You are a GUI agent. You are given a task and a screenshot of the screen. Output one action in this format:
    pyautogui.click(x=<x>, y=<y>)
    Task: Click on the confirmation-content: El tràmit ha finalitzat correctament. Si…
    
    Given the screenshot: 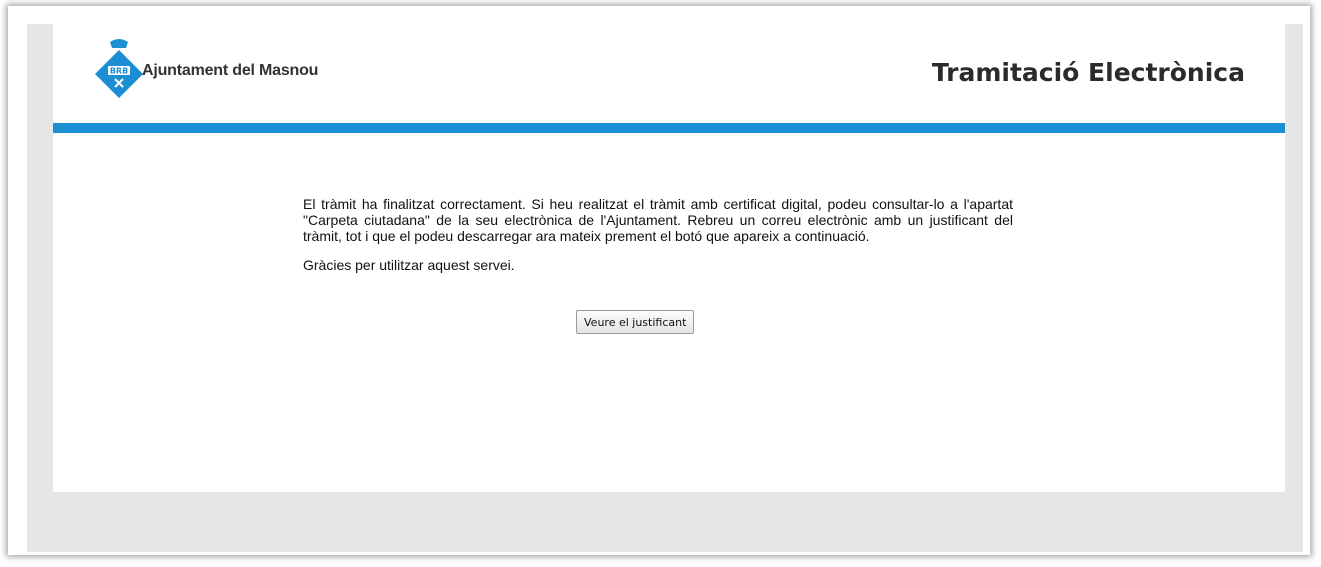 What is the action you would take?
    pyautogui.click(x=658, y=234)
    